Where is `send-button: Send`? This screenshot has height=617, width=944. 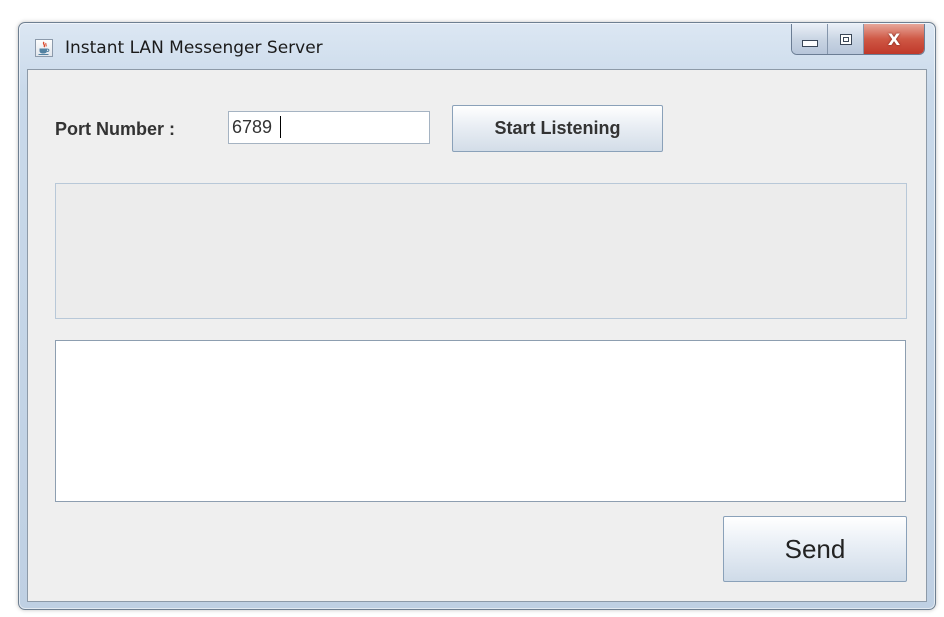
send-button: Send is located at coordinates (815, 549).